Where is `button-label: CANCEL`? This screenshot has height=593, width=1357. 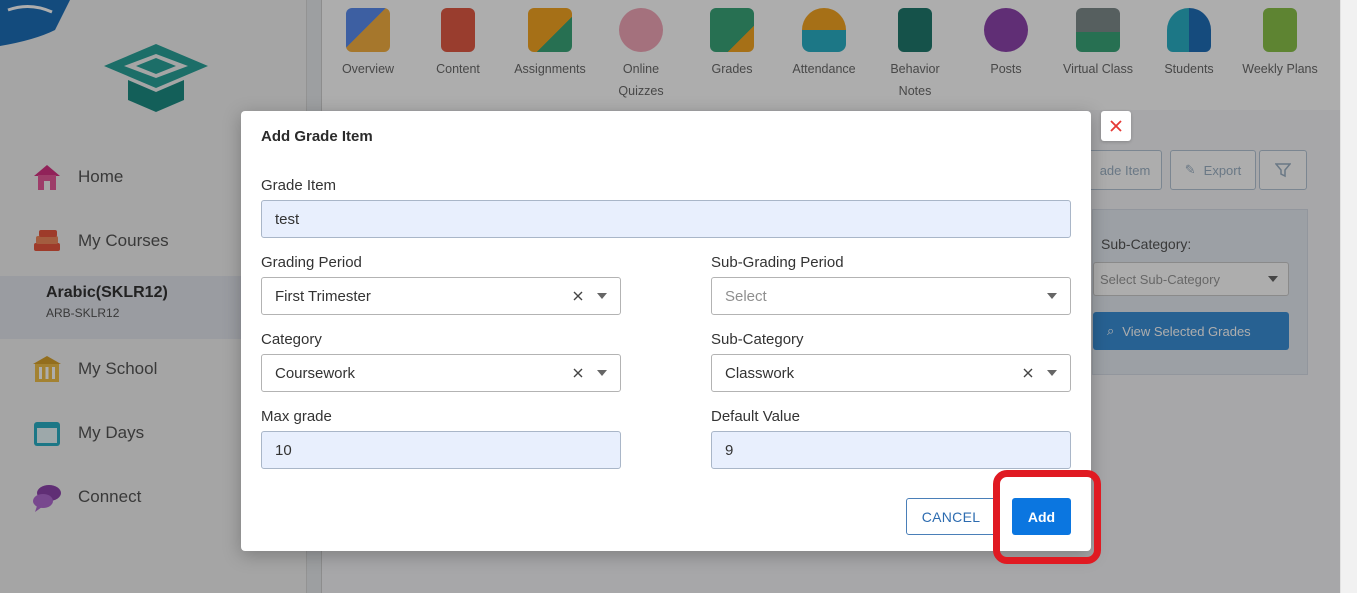
button-label: CANCEL is located at coordinates (951, 516).